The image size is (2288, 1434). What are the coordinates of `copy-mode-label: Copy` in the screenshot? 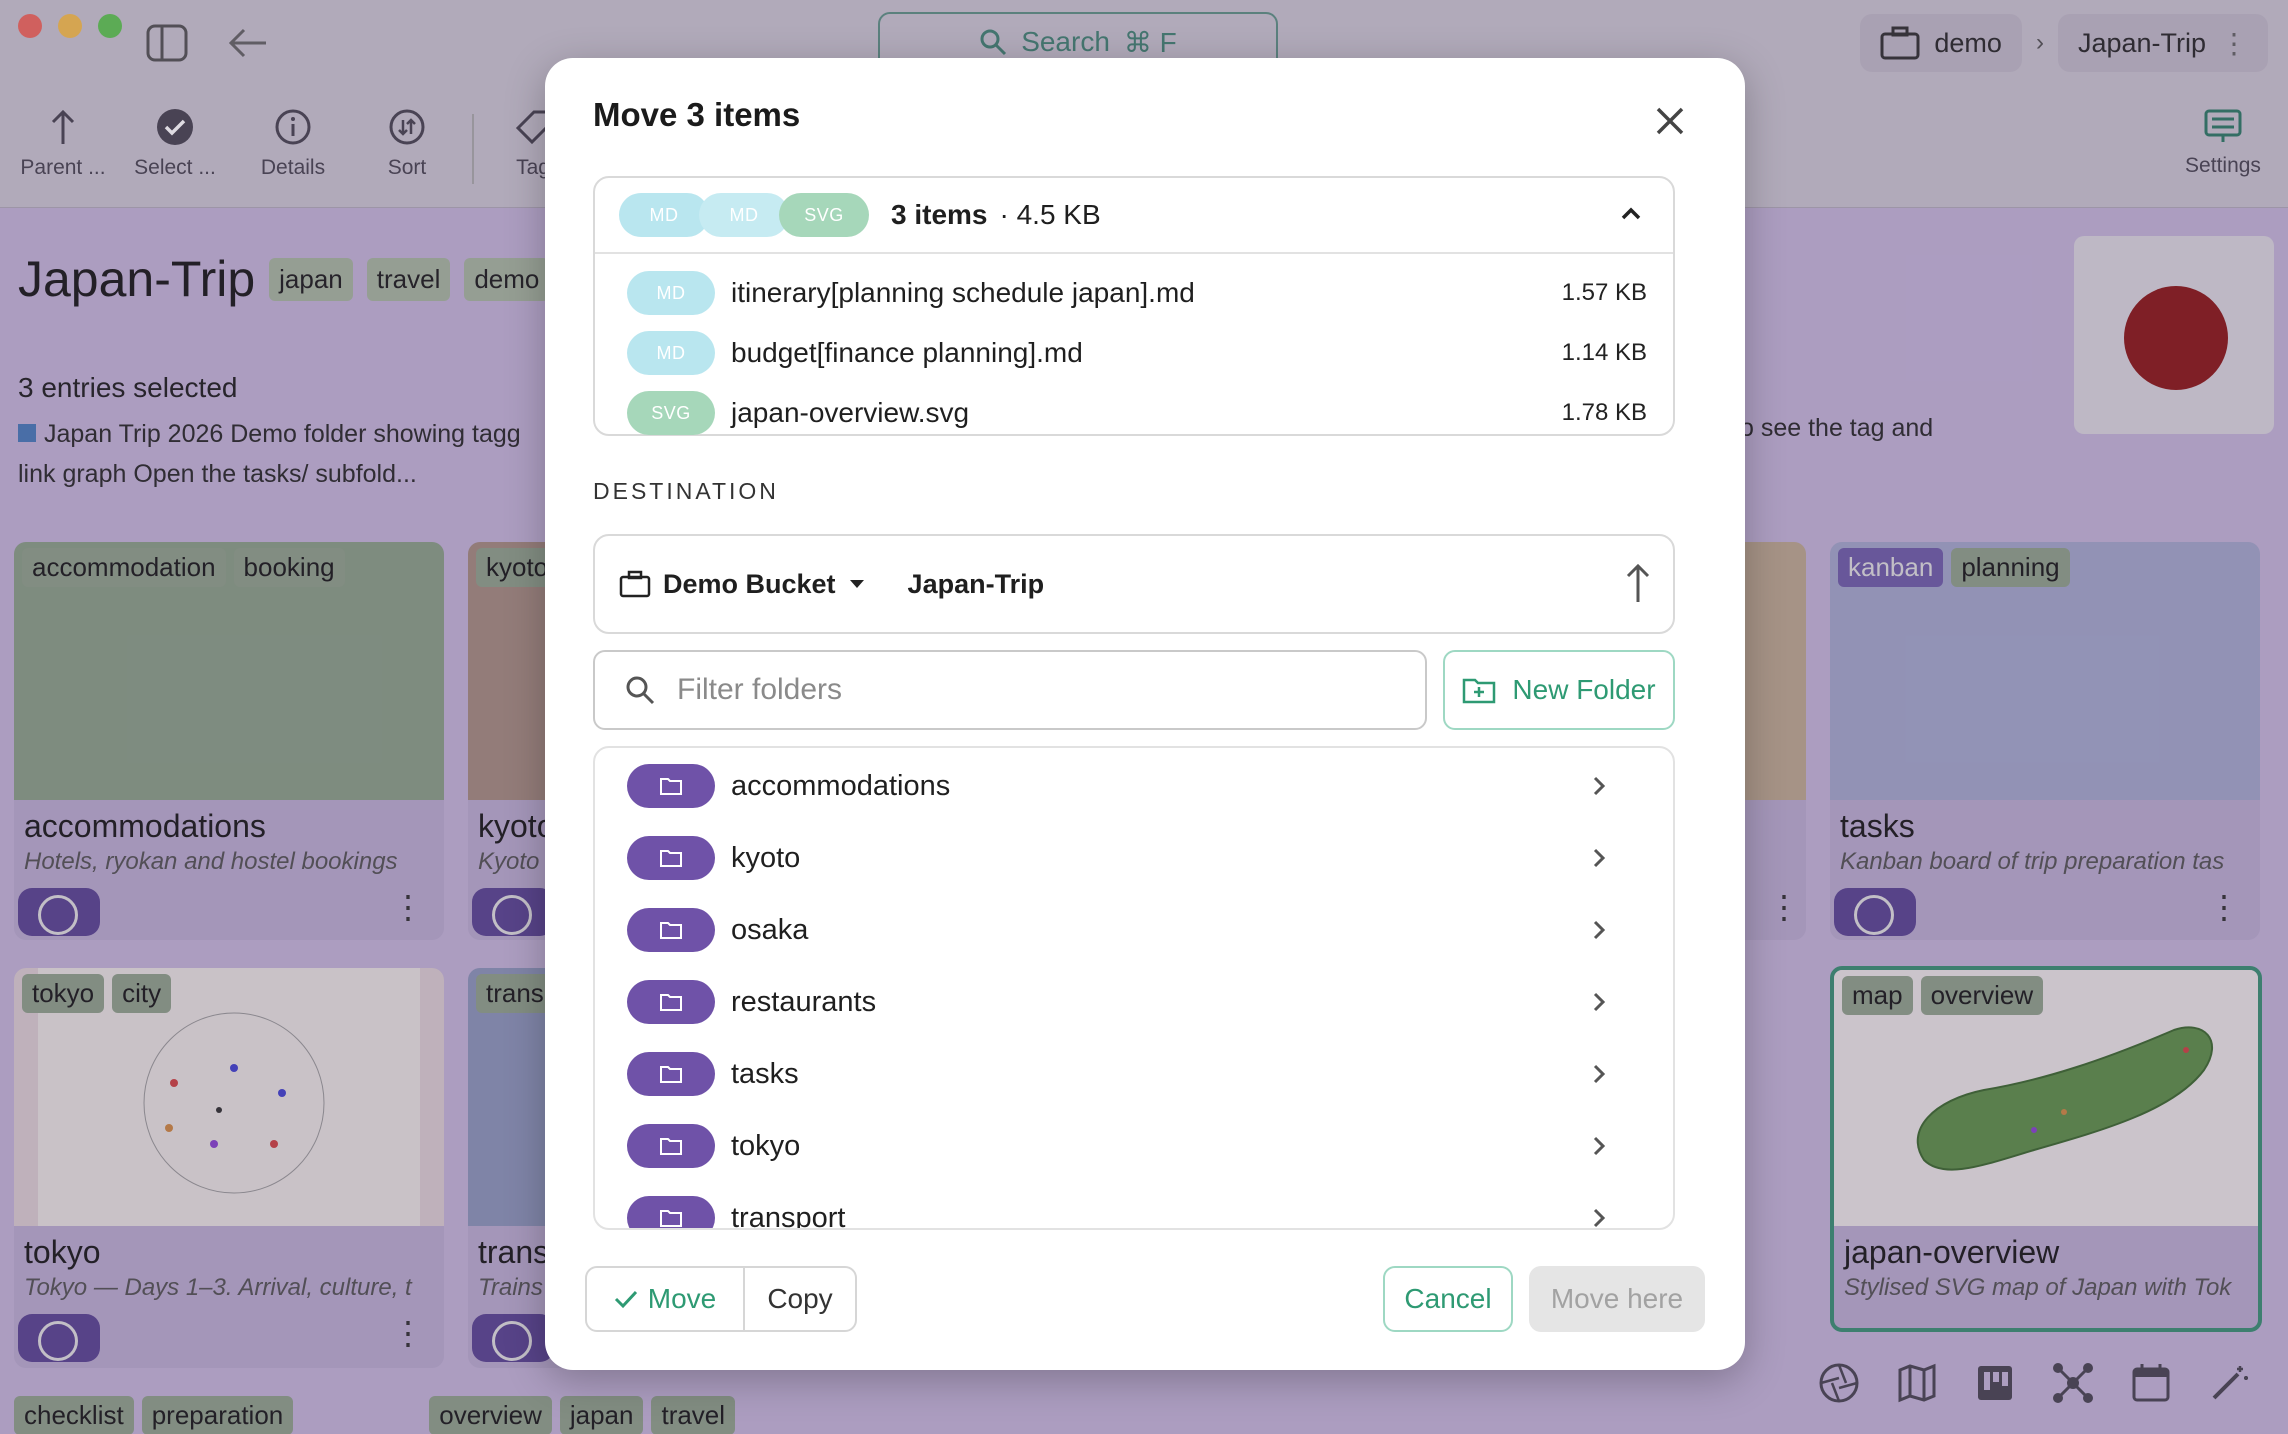 It's located at (800, 1298).